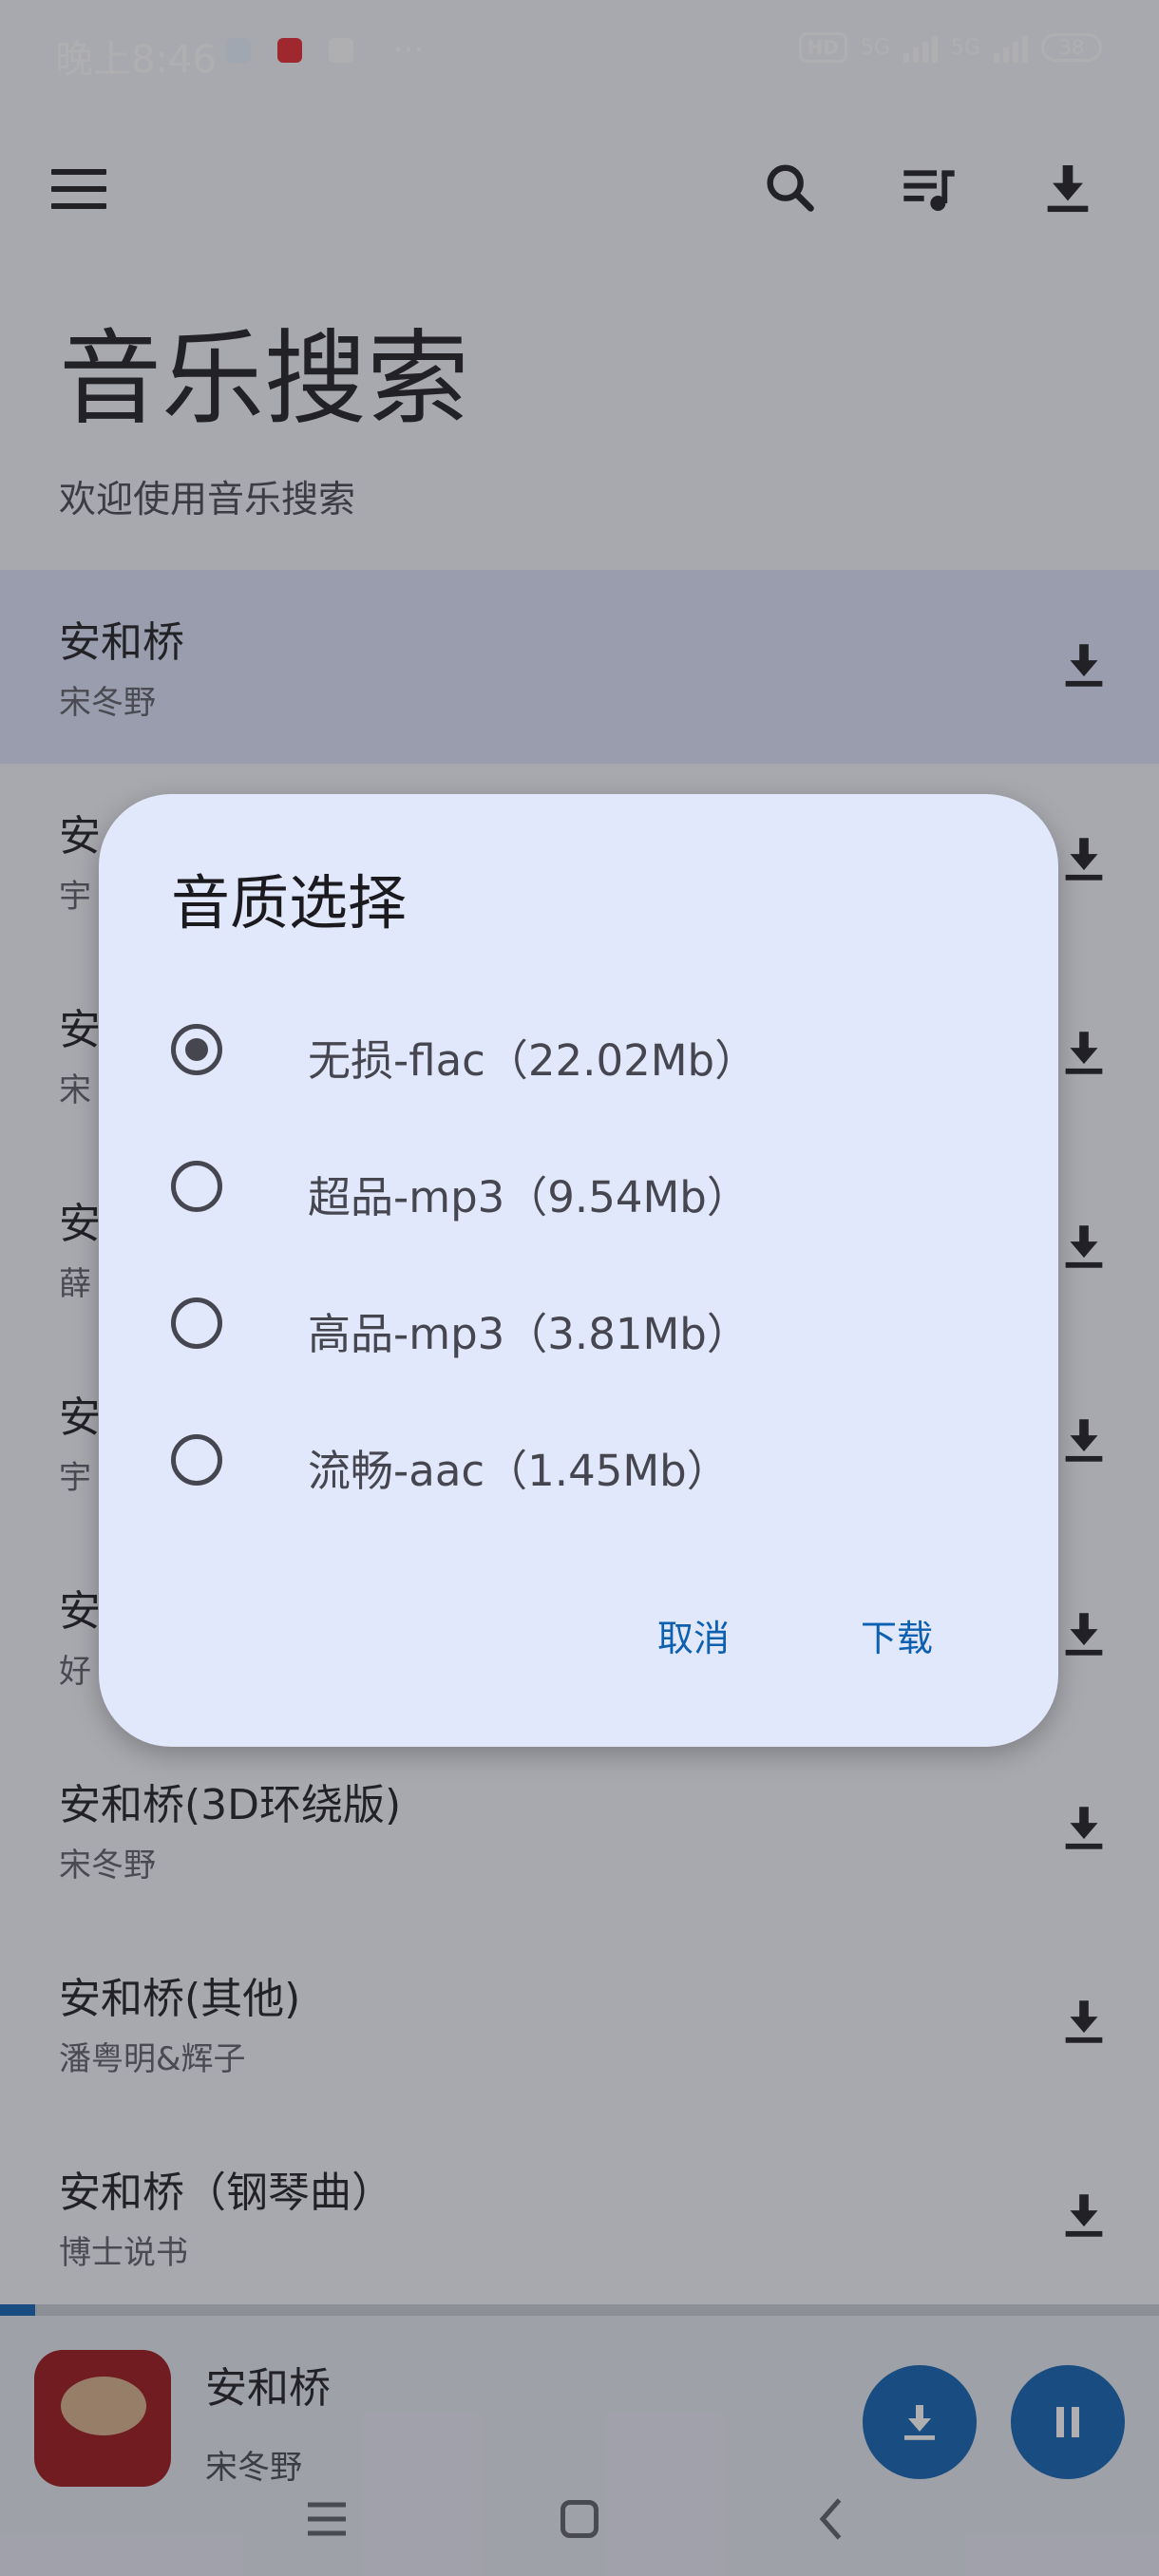 The image size is (1159, 2576). I want to click on option-label: 高品-mp3（3.81Mb）, so click(529, 1334).